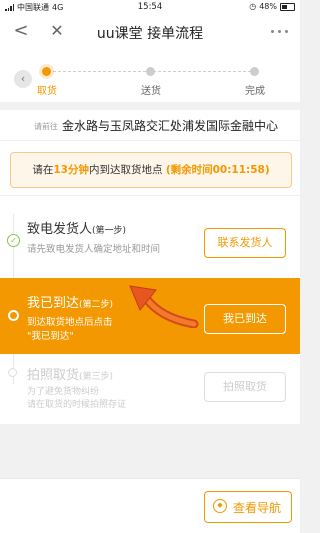 This screenshot has height=533, width=320. What do you see at coordinates (71, 170) in the screenshot?
I see `timer-minutes: 13分钟` at bounding box center [71, 170].